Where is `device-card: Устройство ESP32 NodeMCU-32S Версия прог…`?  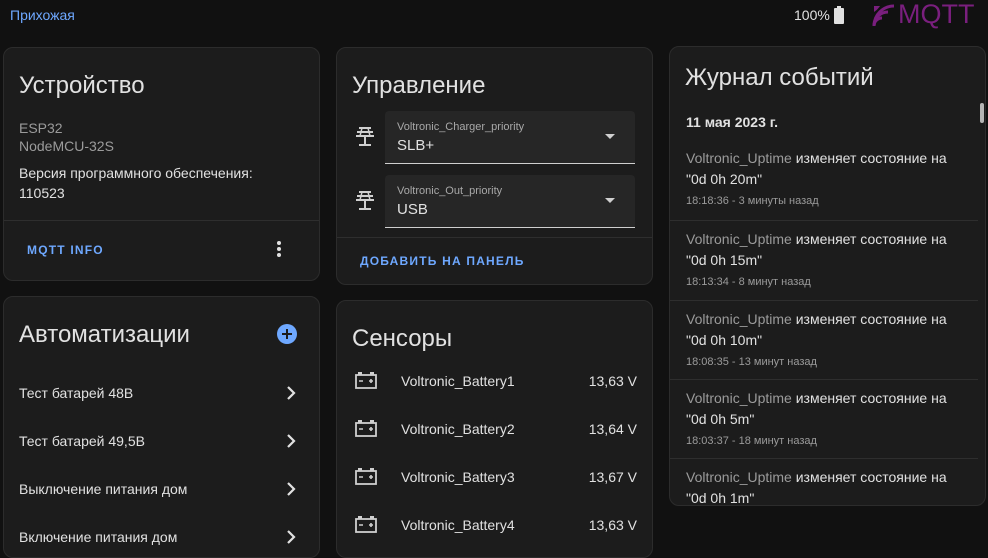 device-card: Устройство ESP32 NodeMCU-32S Версия прог… is located at coordinates (161, 164).